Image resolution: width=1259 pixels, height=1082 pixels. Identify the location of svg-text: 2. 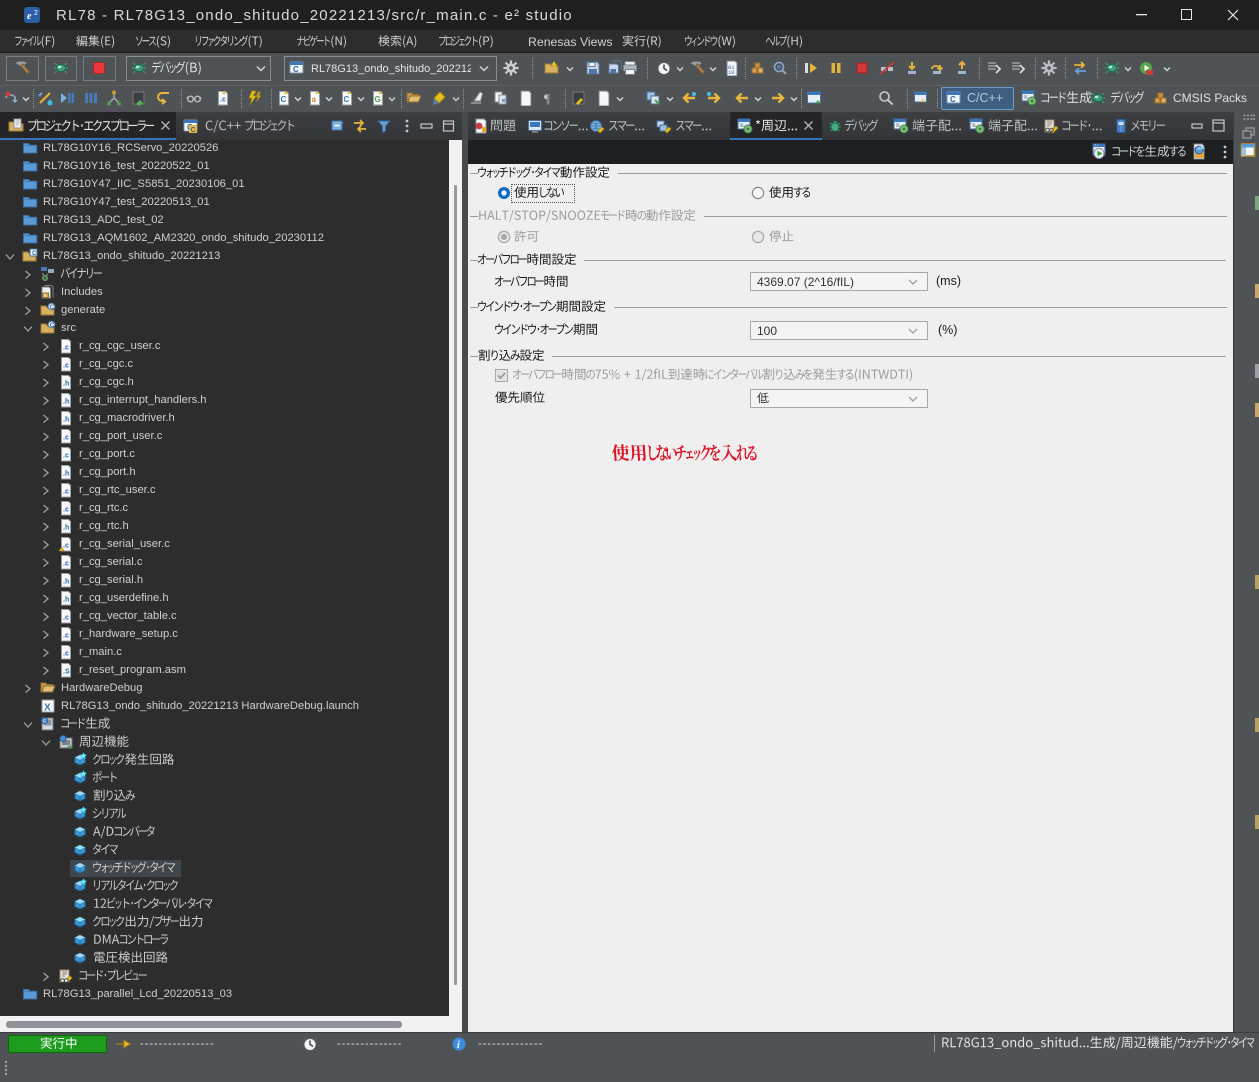
(36, 13).